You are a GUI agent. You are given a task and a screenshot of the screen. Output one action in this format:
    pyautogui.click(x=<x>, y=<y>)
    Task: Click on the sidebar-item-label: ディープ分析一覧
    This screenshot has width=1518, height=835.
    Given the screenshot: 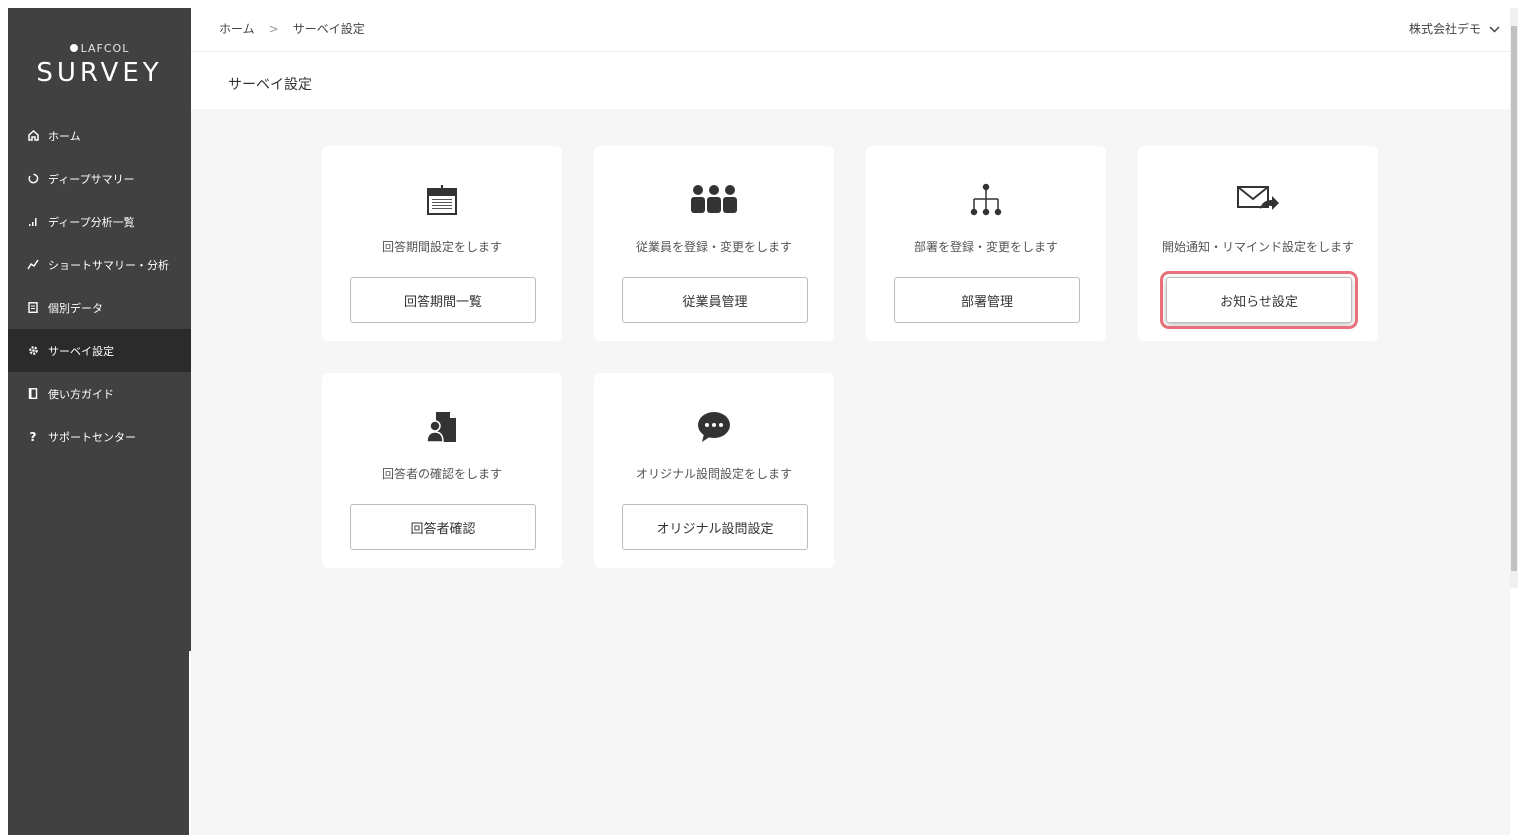 What is the action you would take?
    pyautogui.click(x=91, y=222)
    